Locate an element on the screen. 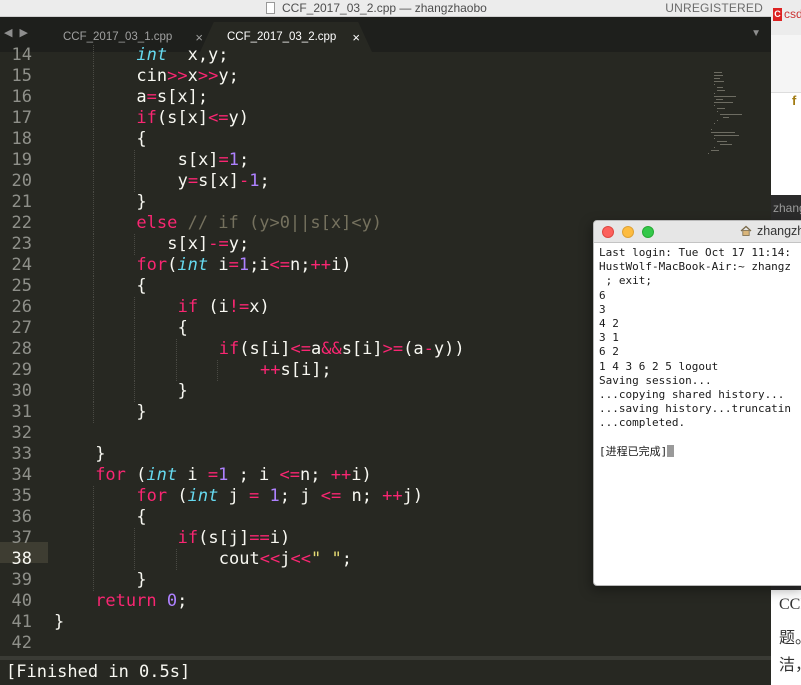 Image resolution: width=801 pixels, height=685 pixels. line-number: 26 is located at coordinates (21, 307).